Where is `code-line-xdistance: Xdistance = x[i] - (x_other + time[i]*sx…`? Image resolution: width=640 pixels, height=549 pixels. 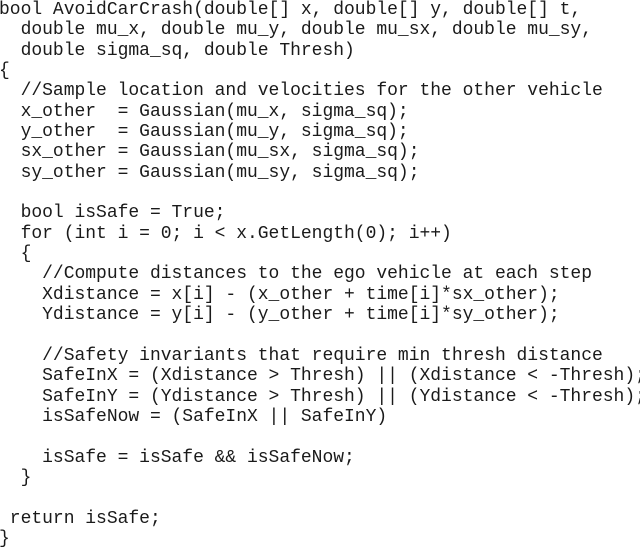
code-line-xdistance: Xdistance = x[i] - (x_other + time[i]*sx… is located at coordinates (280, 294).